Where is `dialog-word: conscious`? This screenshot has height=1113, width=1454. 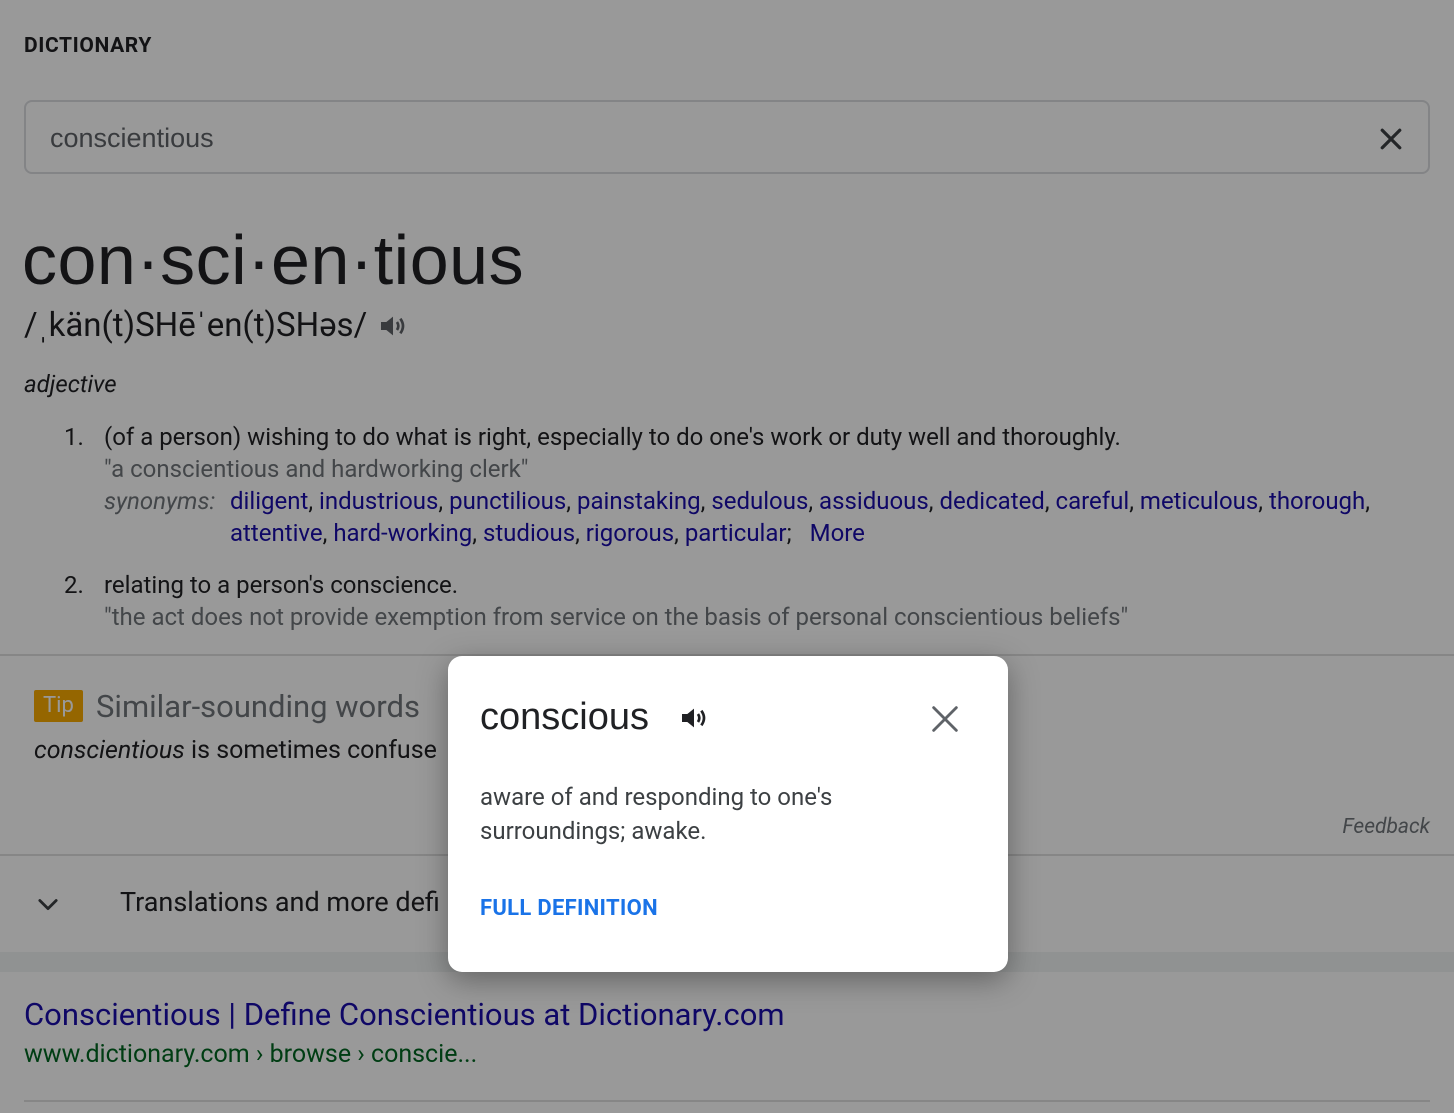 dialog-word: conscious is located at coordinates (564, 717).